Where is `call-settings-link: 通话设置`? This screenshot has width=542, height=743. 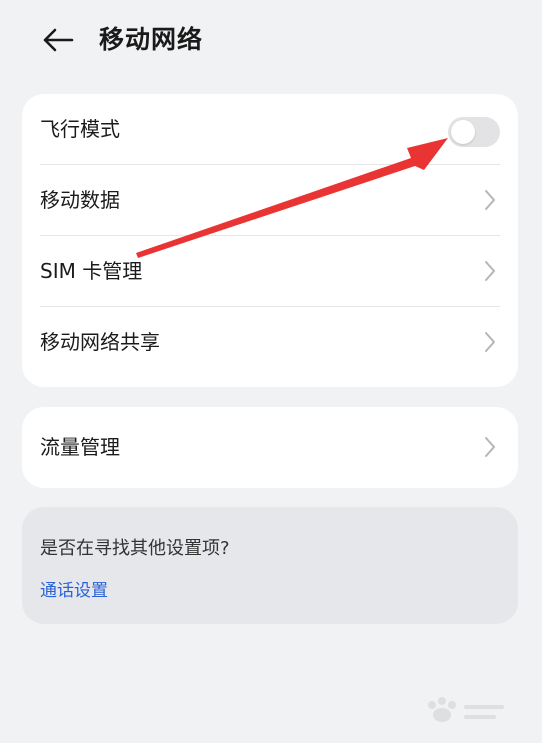 call-settings-link: 通话设置 is located at coordinates (74, 588).